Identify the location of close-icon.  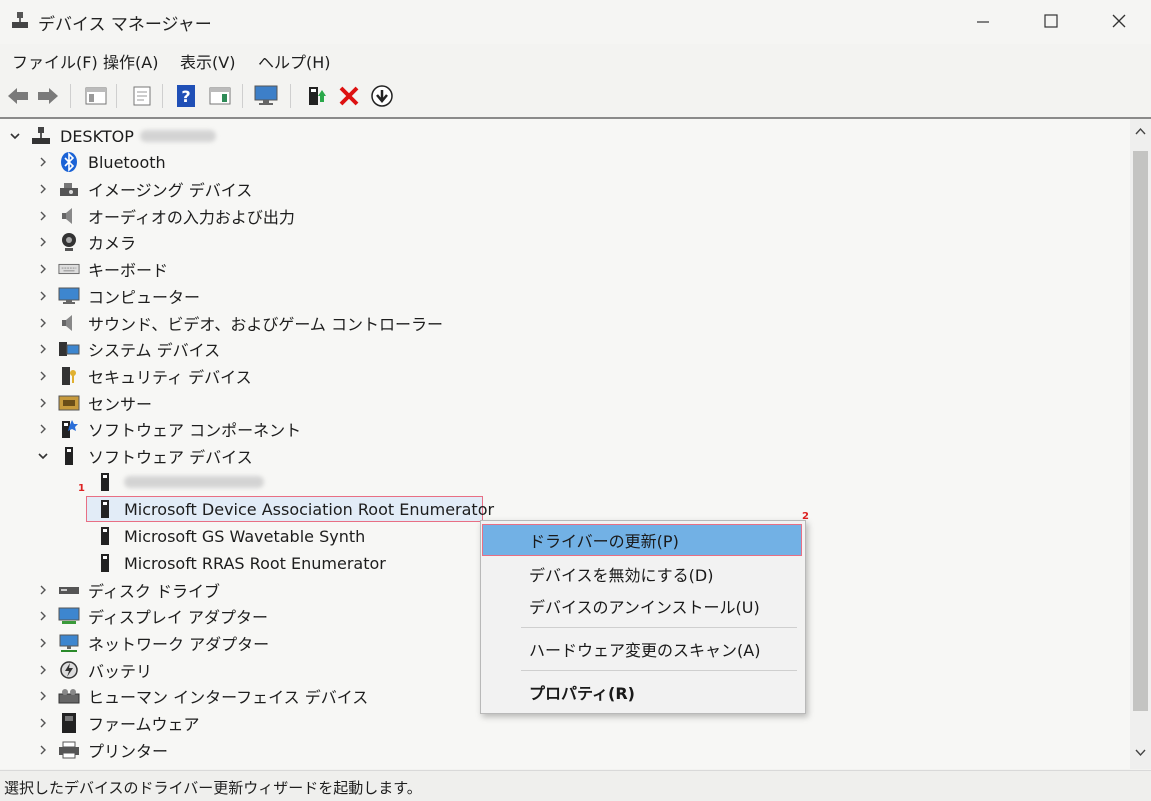
(1119, 21).